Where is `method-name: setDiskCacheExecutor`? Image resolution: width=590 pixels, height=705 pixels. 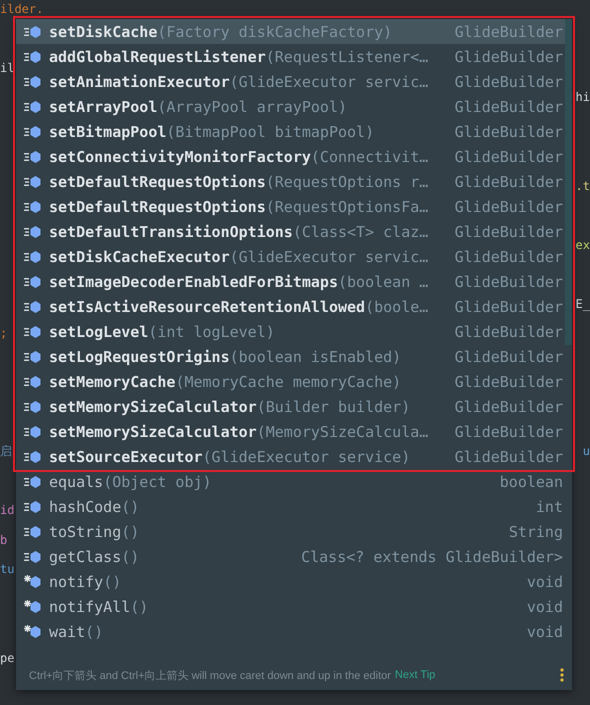
method-name: setDiskCacheExecutor is located at coordinates (139, 257).